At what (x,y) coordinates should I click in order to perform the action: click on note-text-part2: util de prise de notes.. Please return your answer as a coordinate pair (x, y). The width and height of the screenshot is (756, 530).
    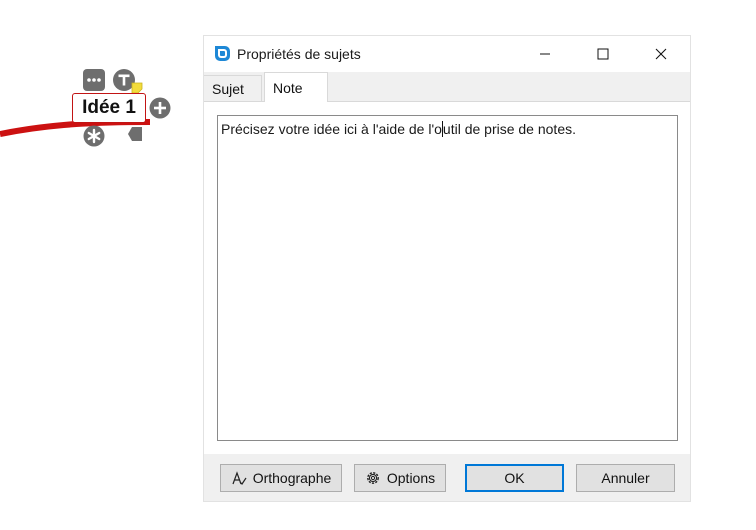
    Looking at the image, I should click on (509, 129).